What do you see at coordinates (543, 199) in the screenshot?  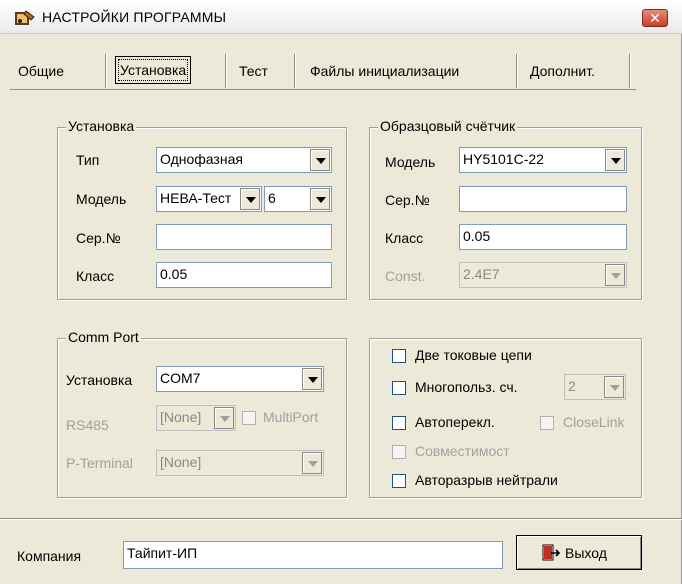 I see `ref-serial-input` at bounding box center [543, 199].